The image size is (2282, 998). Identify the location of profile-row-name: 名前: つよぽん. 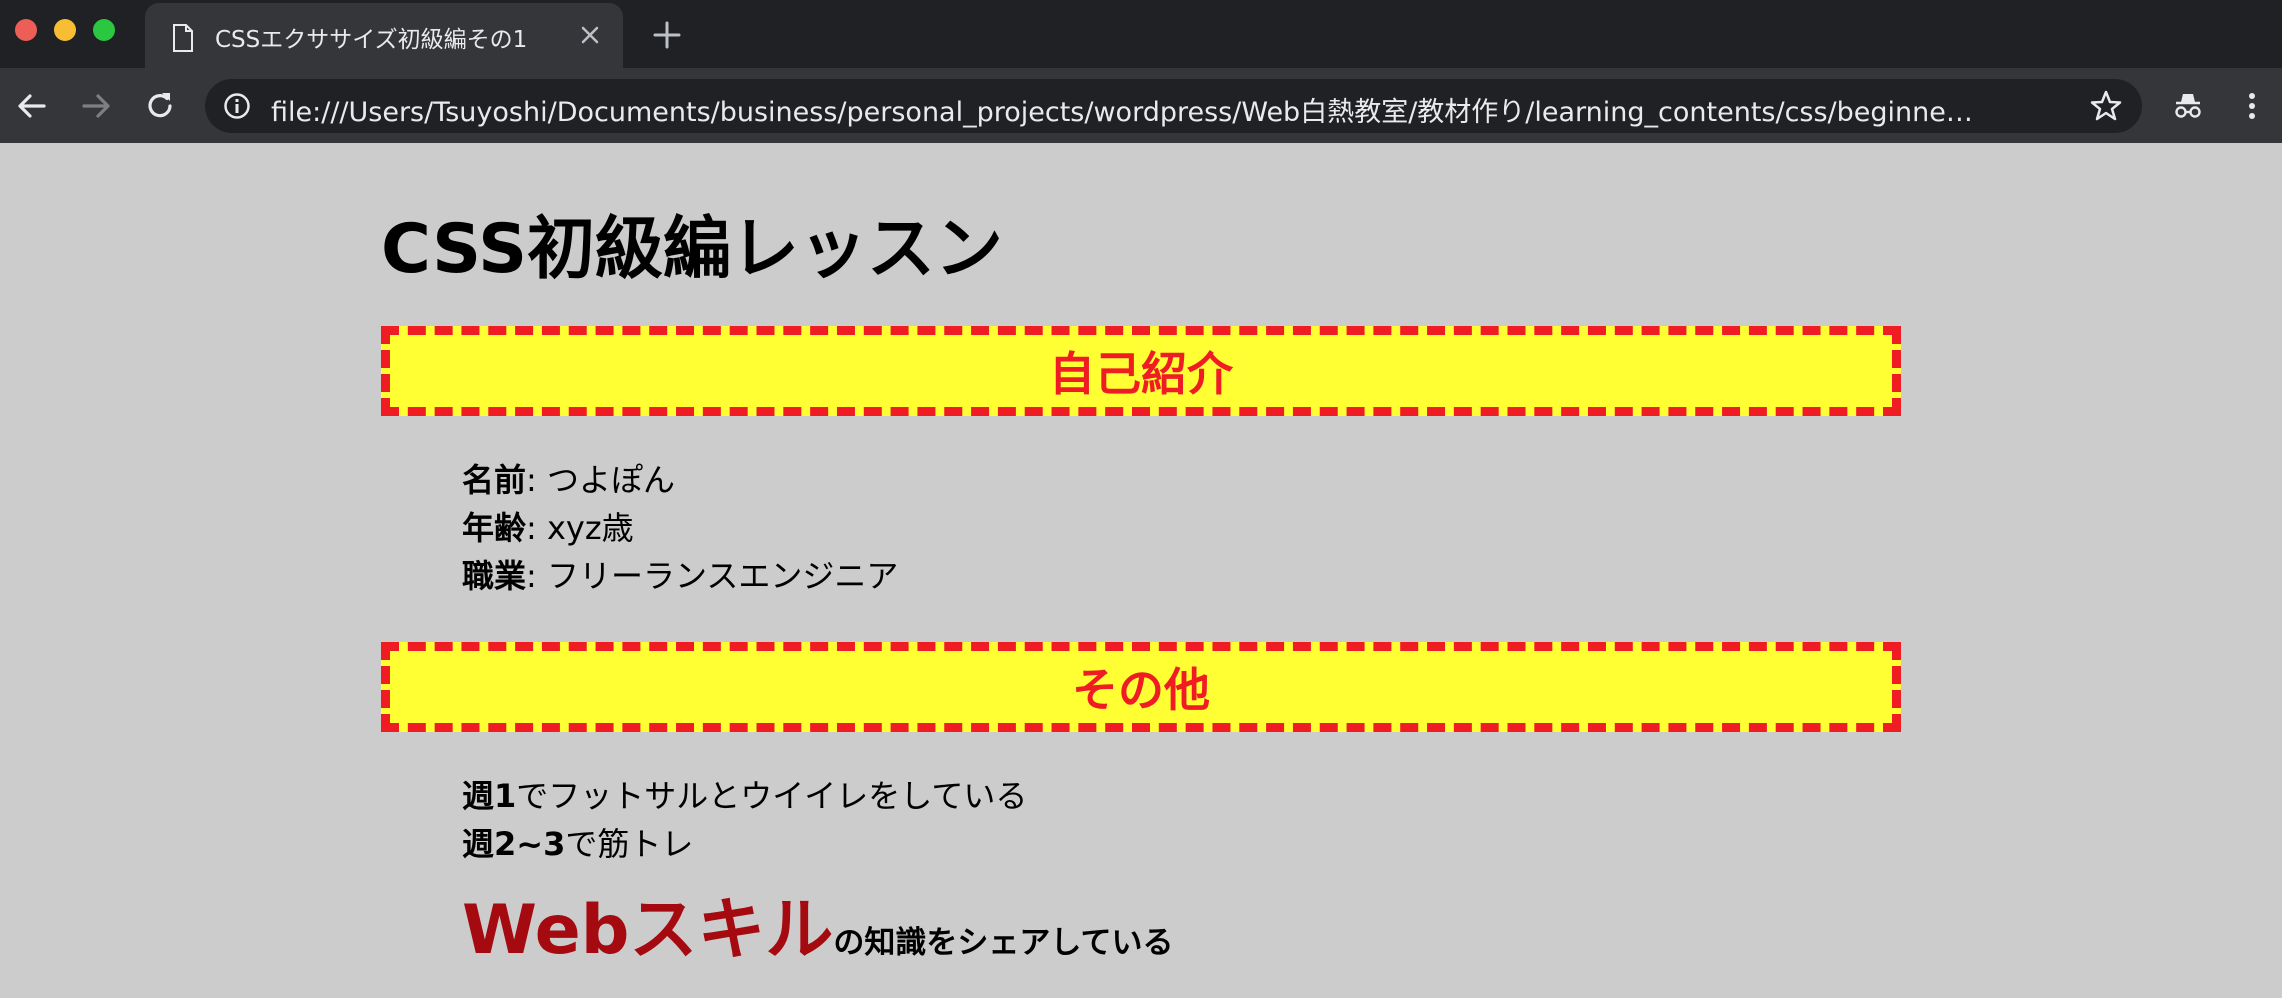
(680, 480).